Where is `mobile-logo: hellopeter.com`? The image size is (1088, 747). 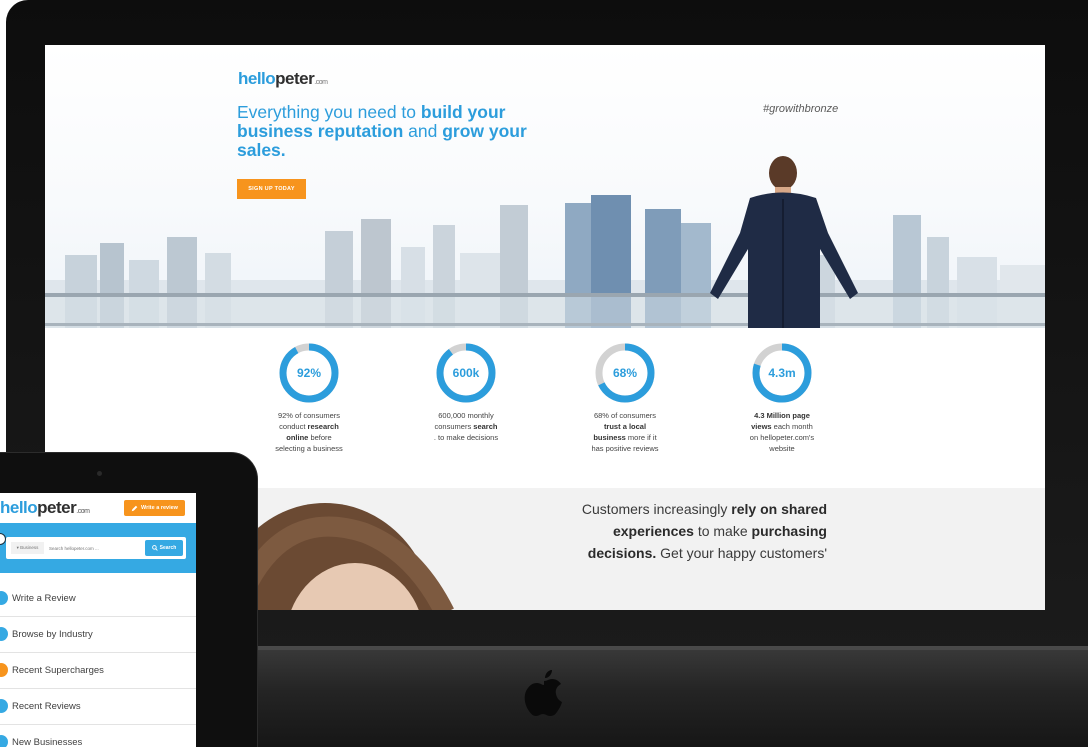 mobile-logo: hellopeter.com is located at coordinates (45, 508).